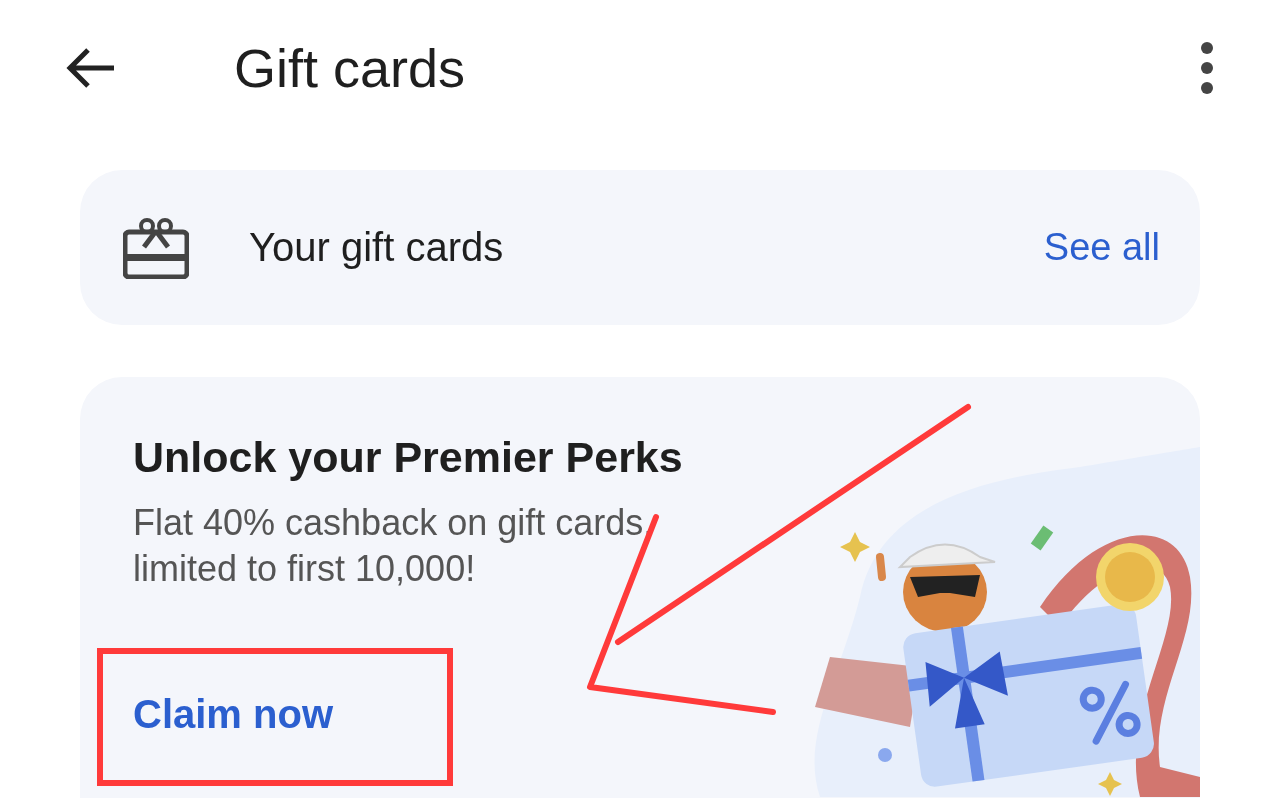 The image size is (1280, 798). I want to click on see-all-link: See all, so click(1101, 247).